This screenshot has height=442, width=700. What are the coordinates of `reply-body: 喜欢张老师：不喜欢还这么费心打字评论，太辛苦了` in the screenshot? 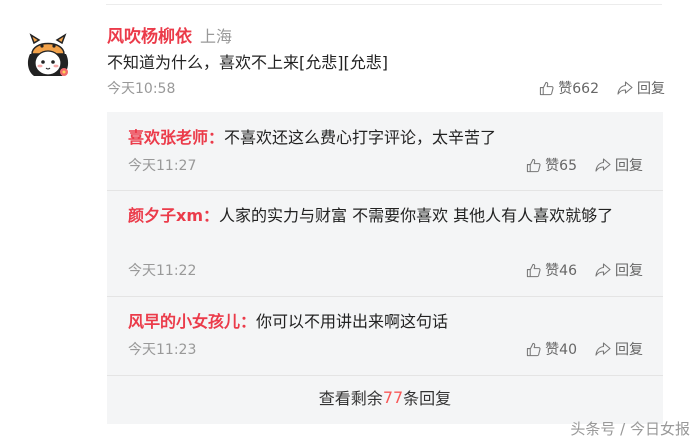 It's located at (385, 137).